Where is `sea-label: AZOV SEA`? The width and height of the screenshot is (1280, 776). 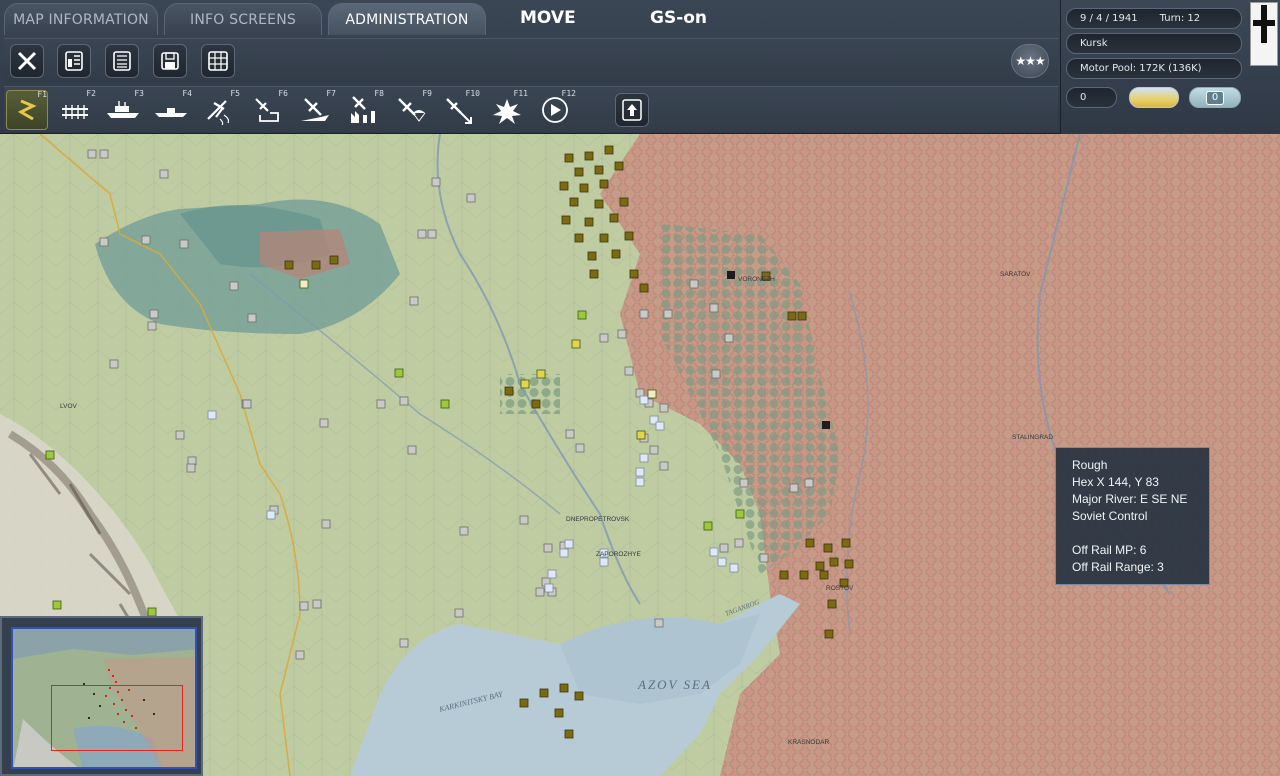
sea-label: AZOV SEA is located at coordinates (674, 684).